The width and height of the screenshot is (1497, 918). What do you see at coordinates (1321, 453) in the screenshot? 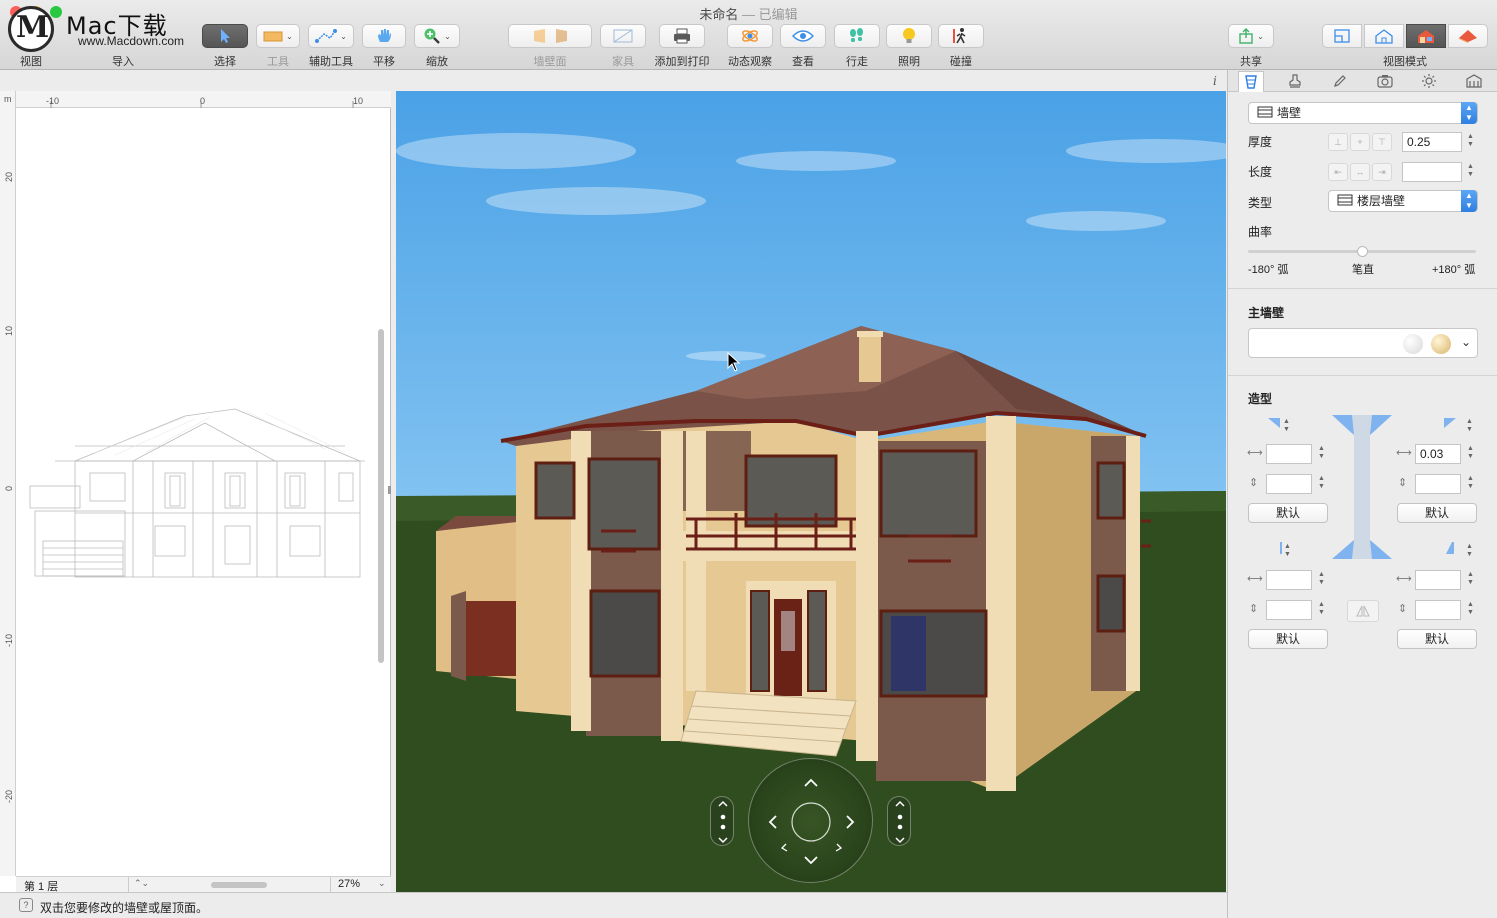
I see `top-left-width-stepper: ▲ ▼` at bounding box center [1321, 453].